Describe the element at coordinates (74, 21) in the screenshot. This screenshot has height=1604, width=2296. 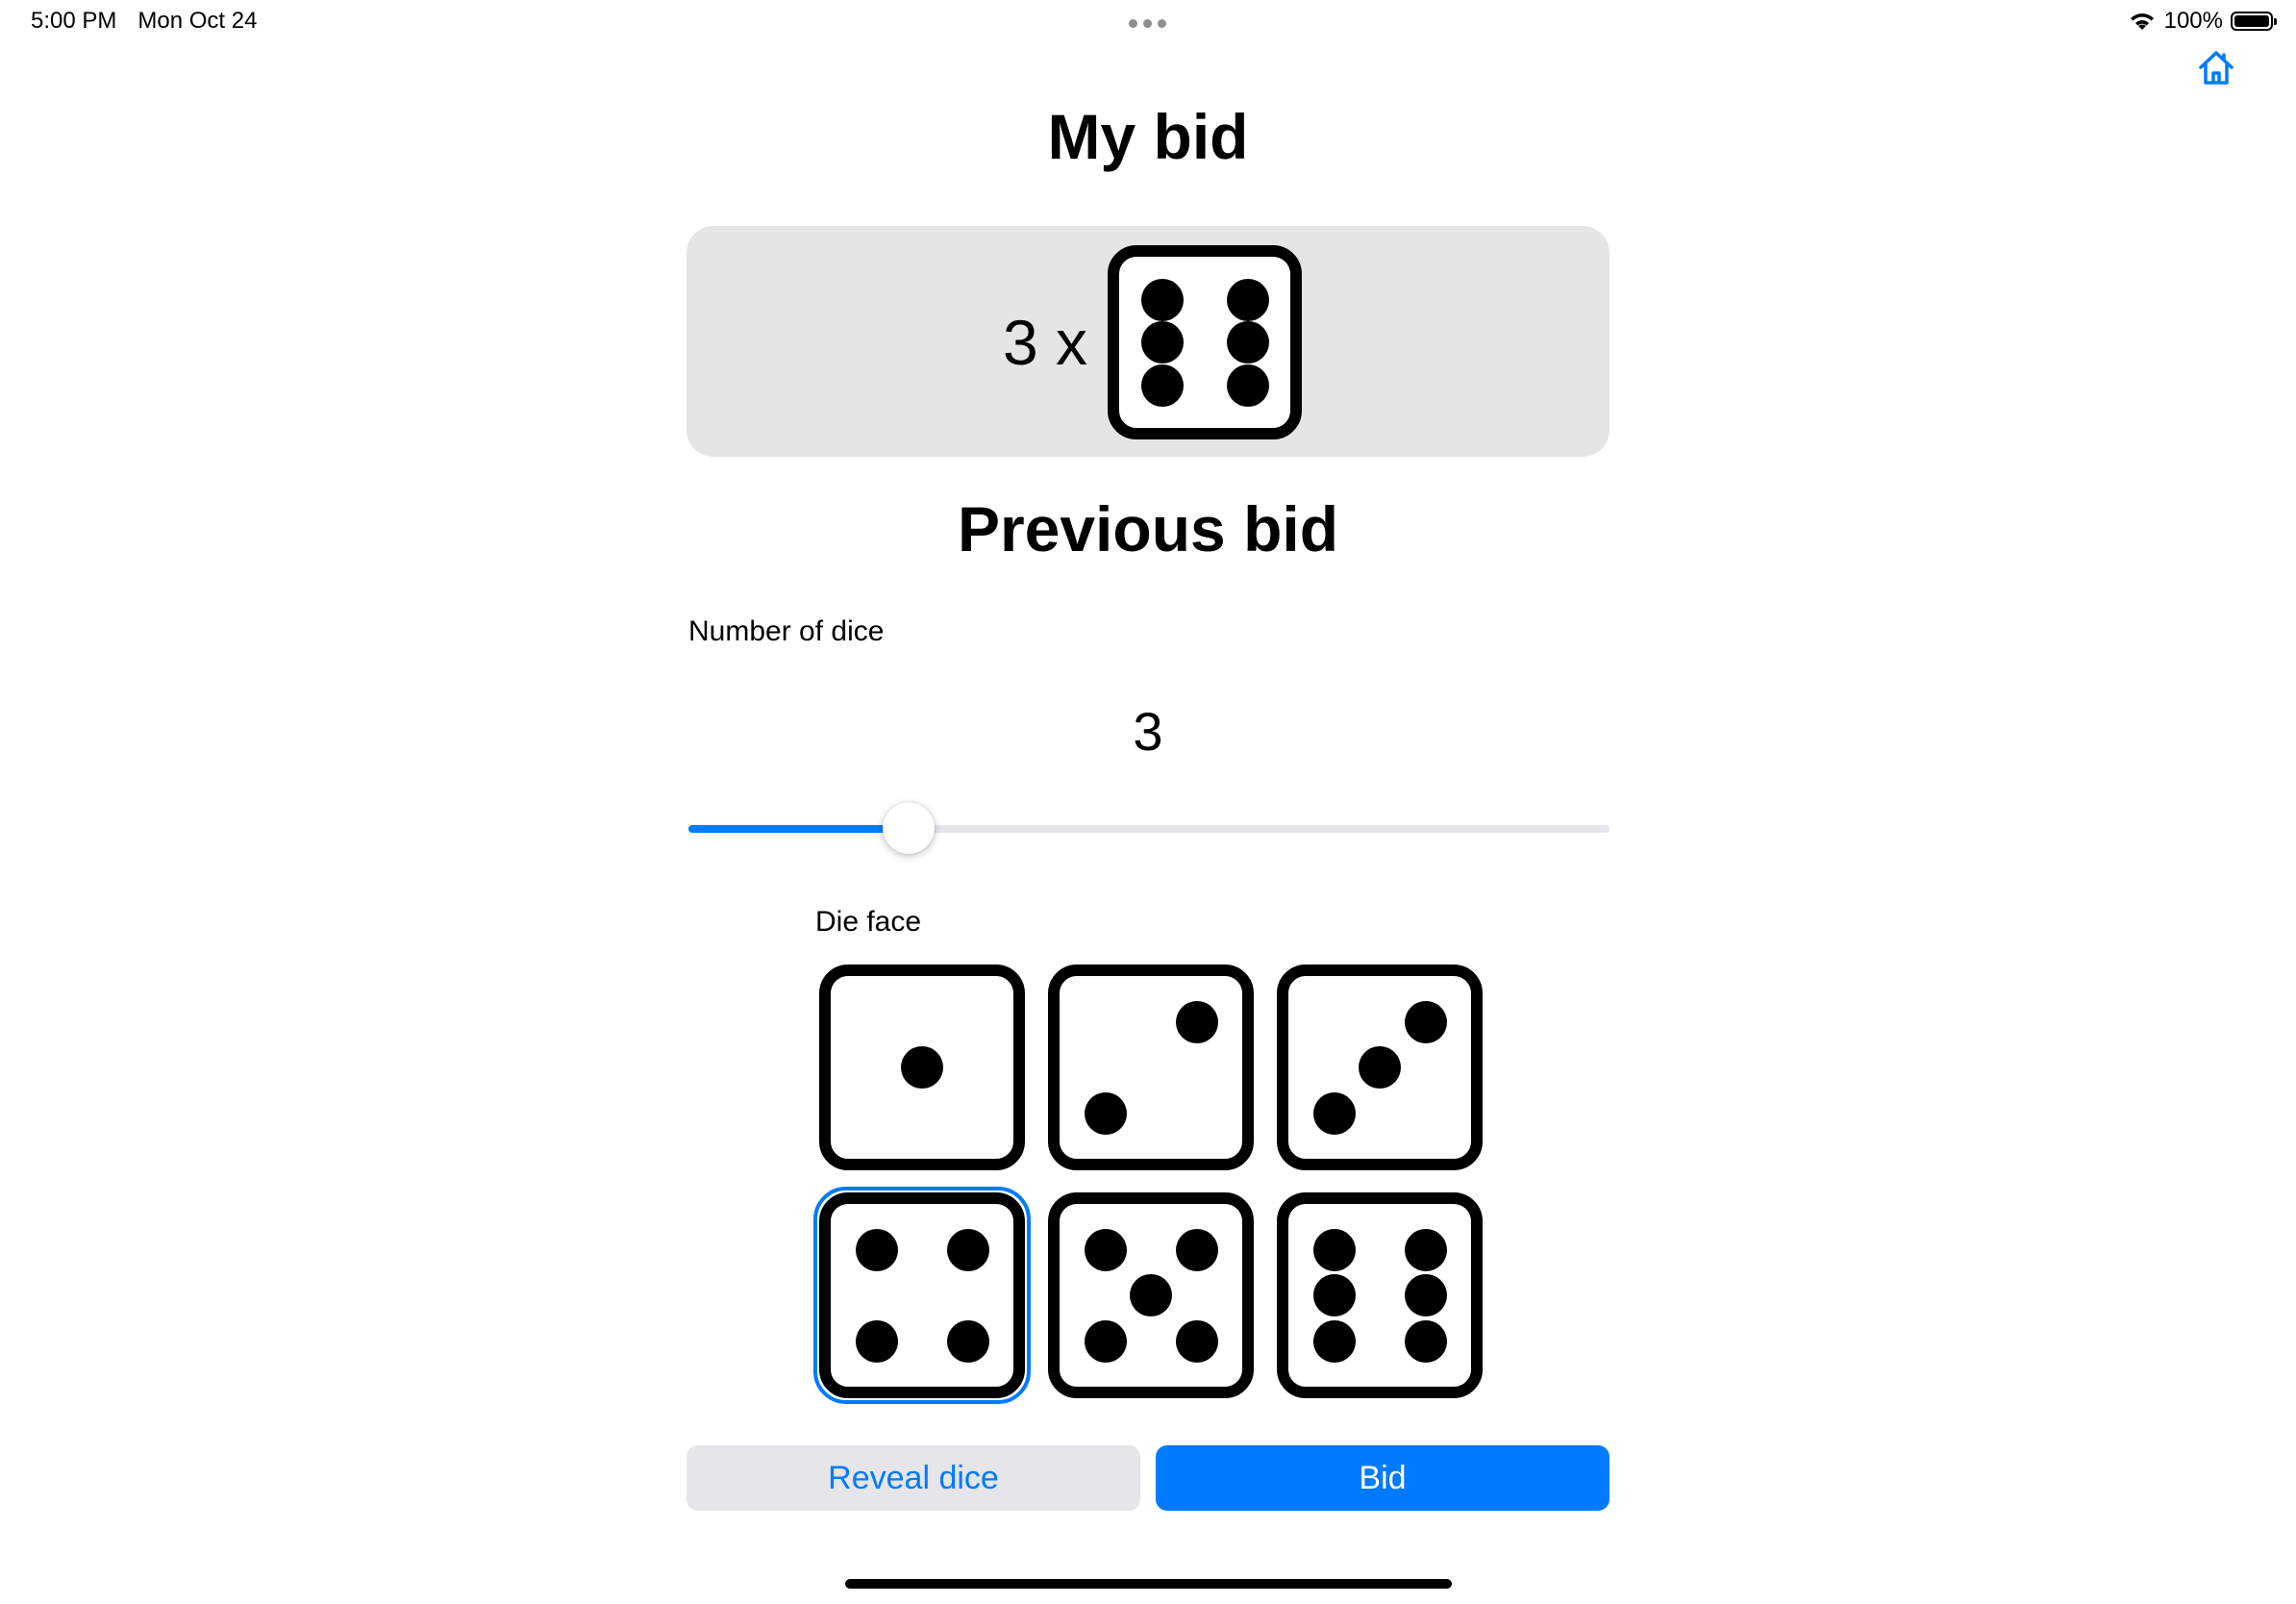
I see `status-time: 5:00 PM` at that location.